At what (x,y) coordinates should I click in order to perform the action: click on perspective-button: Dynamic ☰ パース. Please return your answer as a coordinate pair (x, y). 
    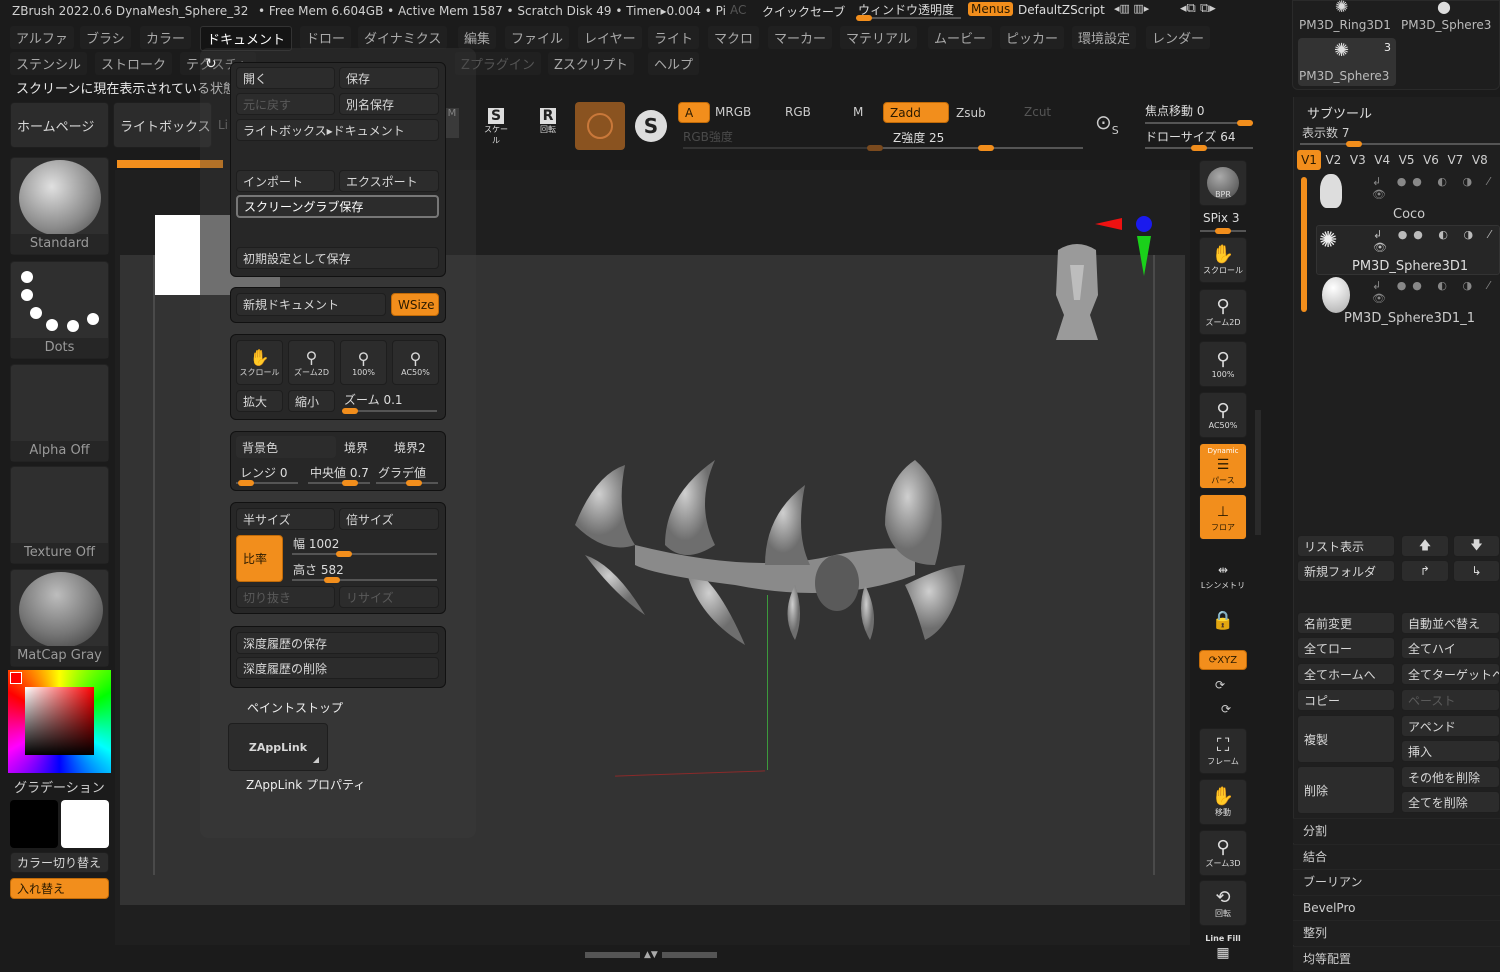
    Looking at the image, I should click on (1223, 466).